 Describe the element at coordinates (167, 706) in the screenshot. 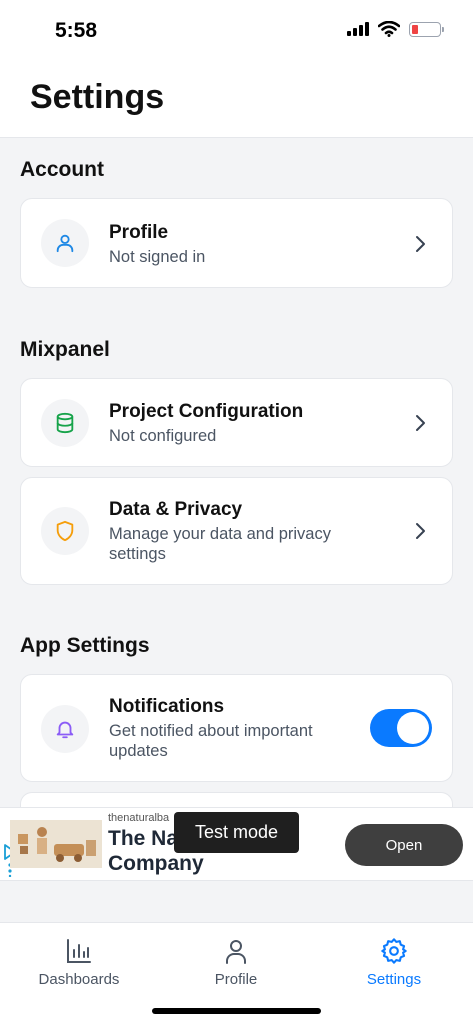

I see `notifications-title: Notifications` at that location.